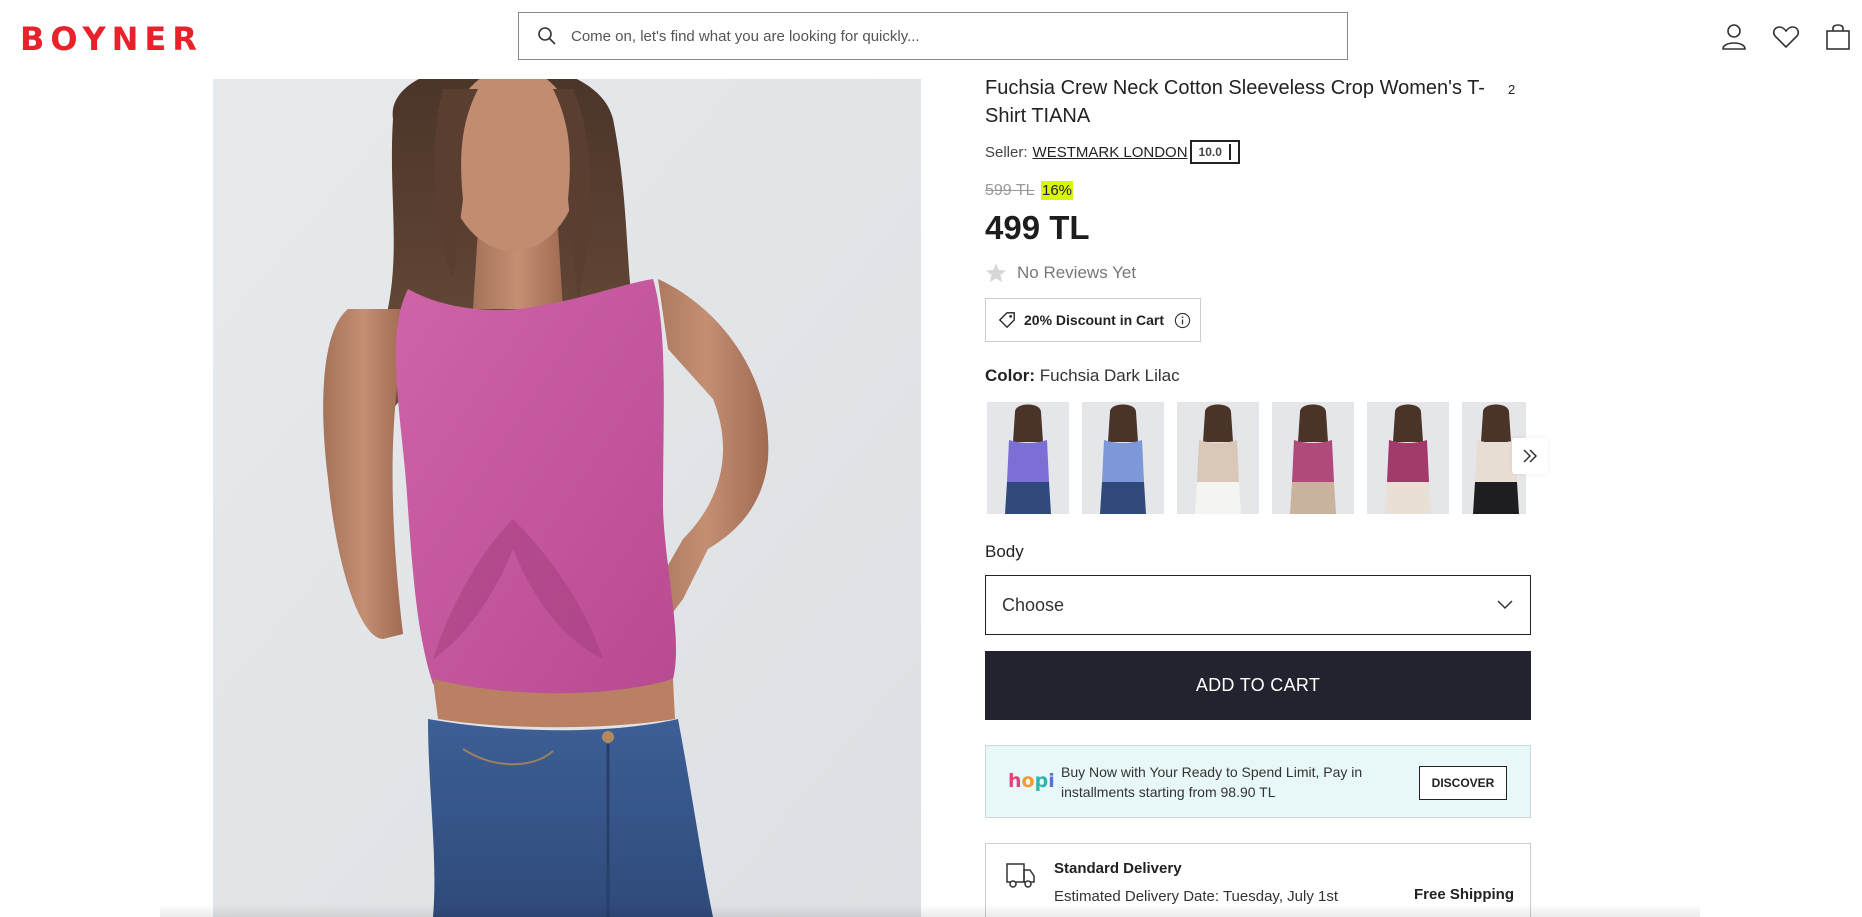 This screenshot has width=1862, height=917. I want to click on color-value: Fuchsia Dark Lilac, so click(1109, 375).